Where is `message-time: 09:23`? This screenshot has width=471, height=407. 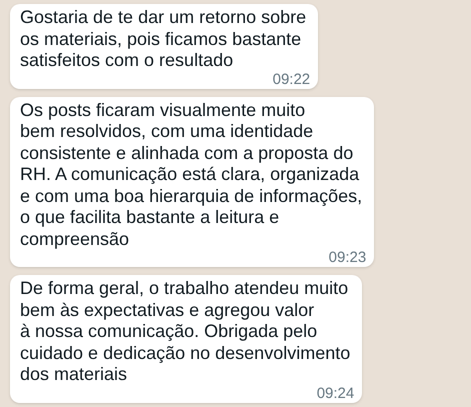 message-time: 09:23 is located at coordinates (347, 257).